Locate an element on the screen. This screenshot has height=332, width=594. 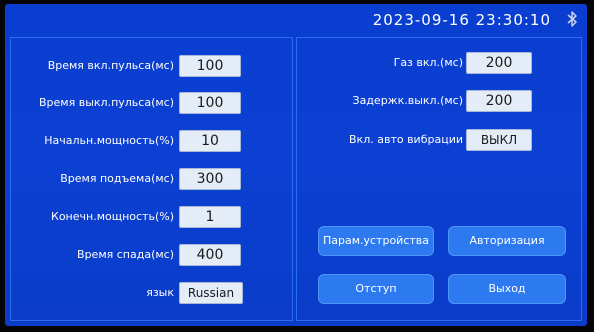
initial-power-field: 10 is located at coordinates (210, 141).